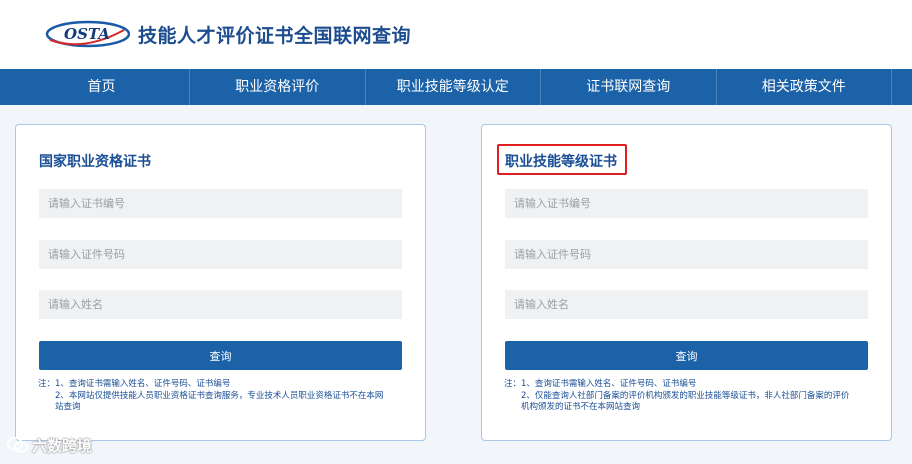  Describe the element at coordinates (275, 36) in the screenshot. I see `site-title: 技能人才评价证书全国联网查询` at that location.